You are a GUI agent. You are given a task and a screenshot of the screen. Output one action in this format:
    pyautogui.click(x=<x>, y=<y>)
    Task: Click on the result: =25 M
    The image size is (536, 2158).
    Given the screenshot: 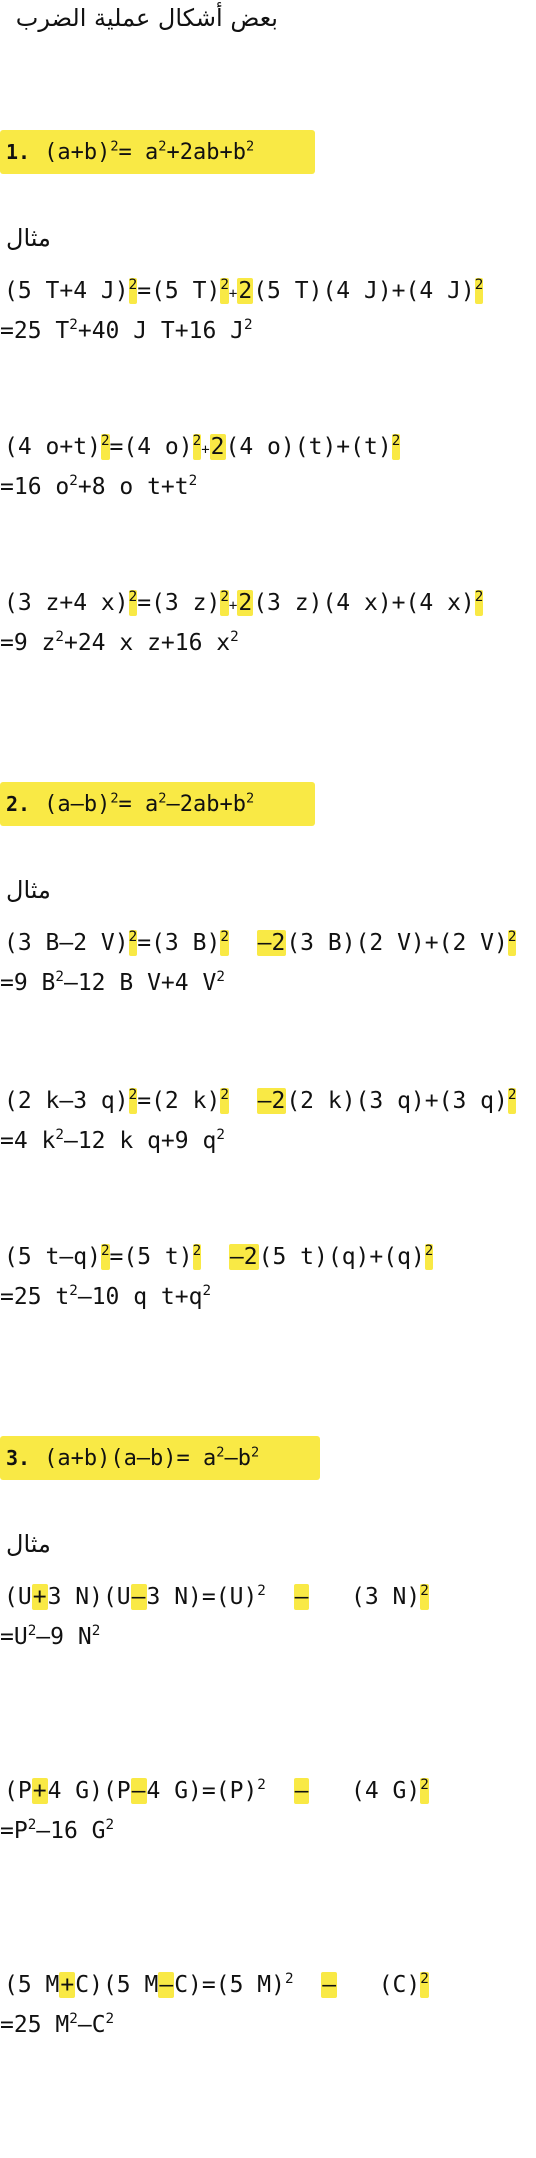 What is the action you would take?
    pyautogui.click(x=35, y=2025)
    